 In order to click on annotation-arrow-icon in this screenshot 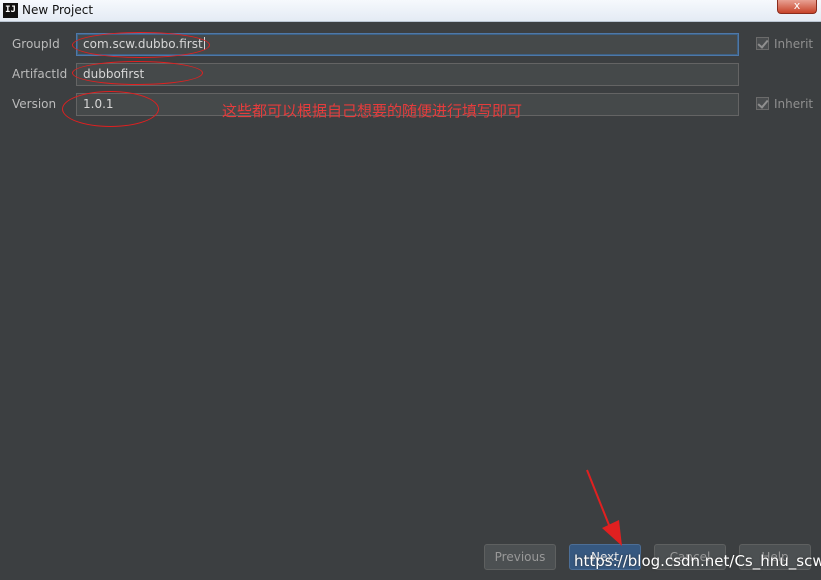, I will do `click(604, 507)`.